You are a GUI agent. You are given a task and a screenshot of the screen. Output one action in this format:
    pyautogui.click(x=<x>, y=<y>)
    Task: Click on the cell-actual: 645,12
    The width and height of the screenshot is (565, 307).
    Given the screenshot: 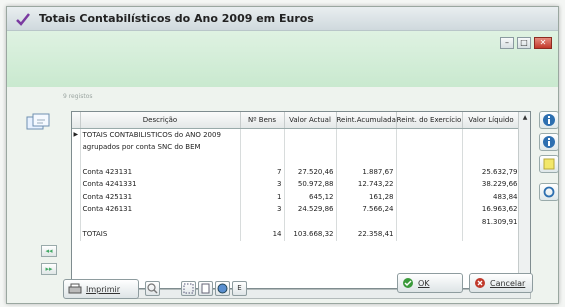 What is the action you would take?
    pyautogui.click(x=310, y=196)
    